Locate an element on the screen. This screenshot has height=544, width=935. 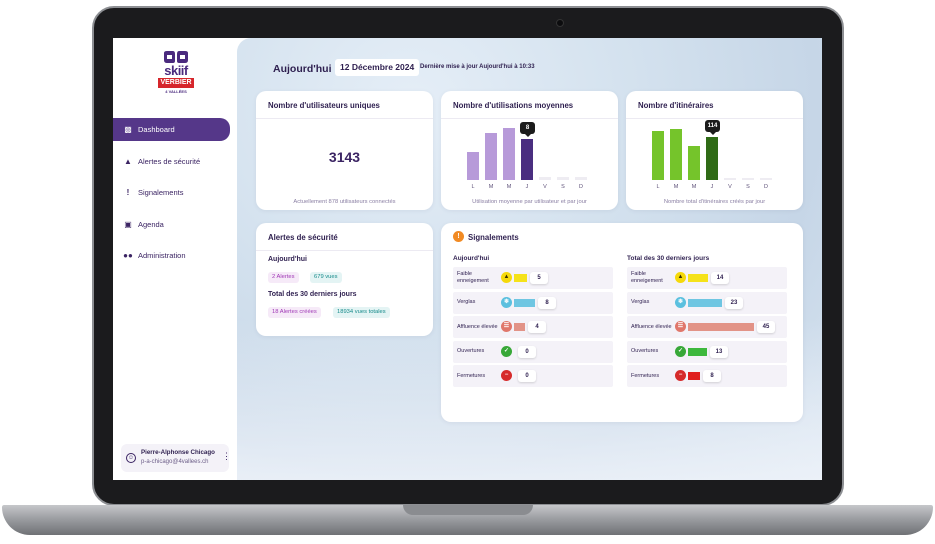
sidebar-item-reports: ! Signalements is located at coordinates (171, 192).